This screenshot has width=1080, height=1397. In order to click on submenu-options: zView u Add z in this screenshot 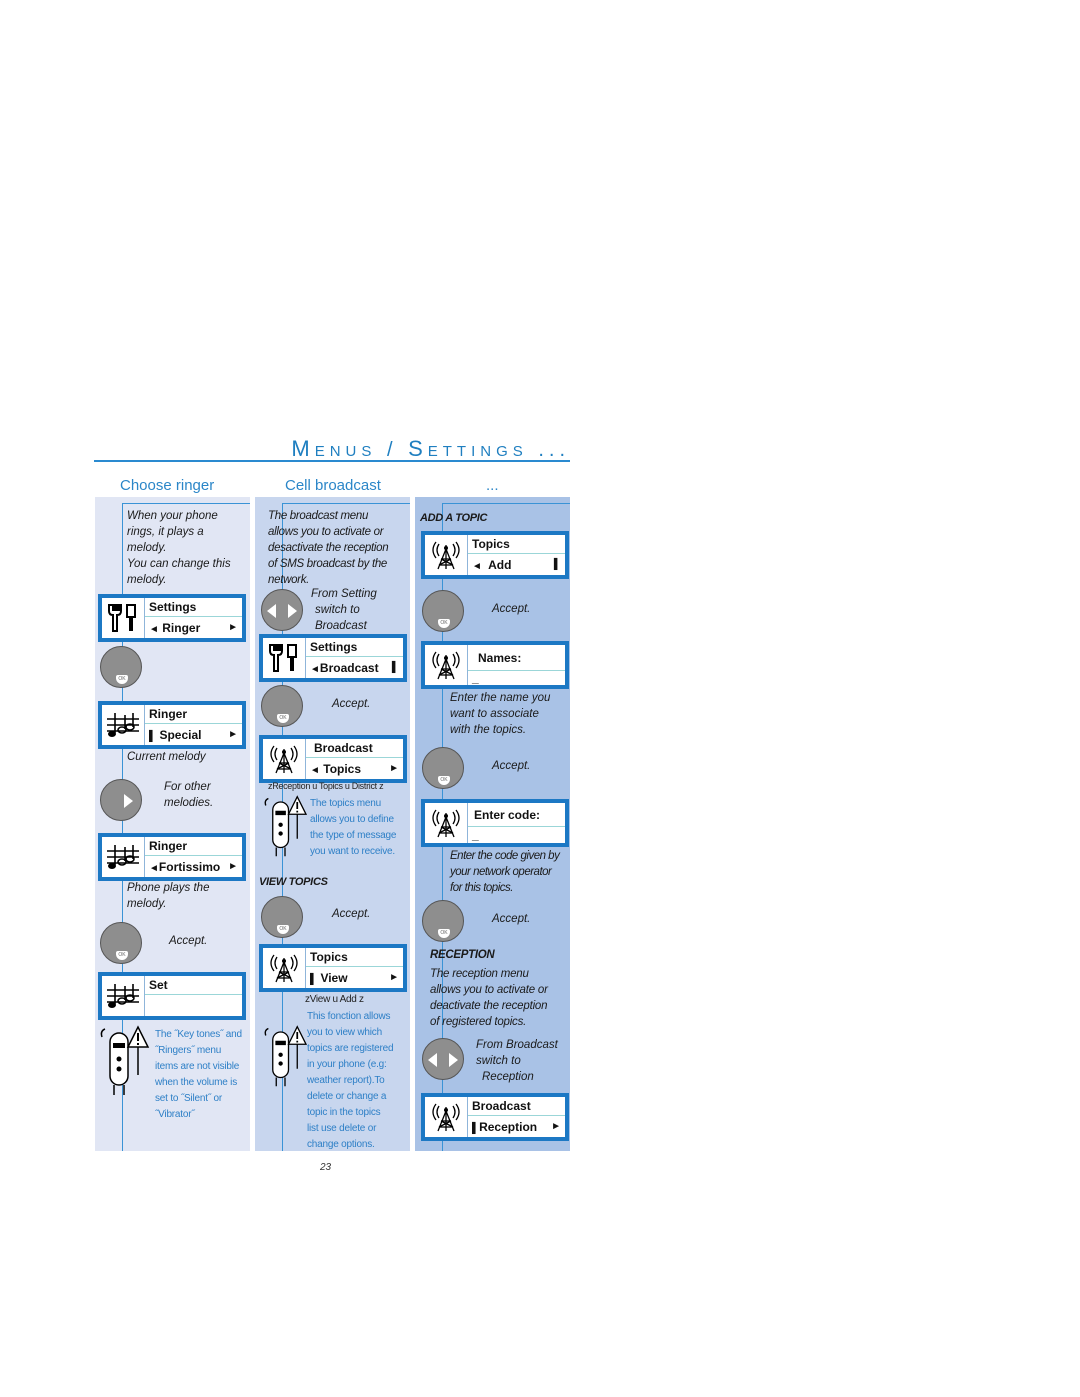, I will do `click(334, 999)`.